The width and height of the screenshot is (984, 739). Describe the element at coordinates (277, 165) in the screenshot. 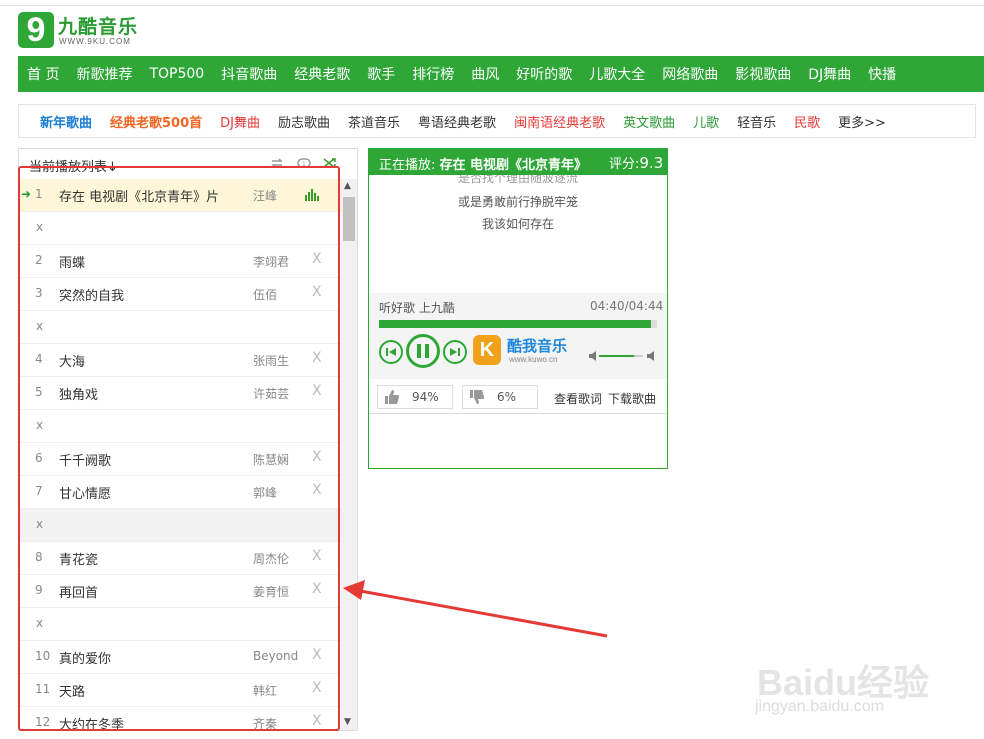

I see `repeat-icon` at that location.